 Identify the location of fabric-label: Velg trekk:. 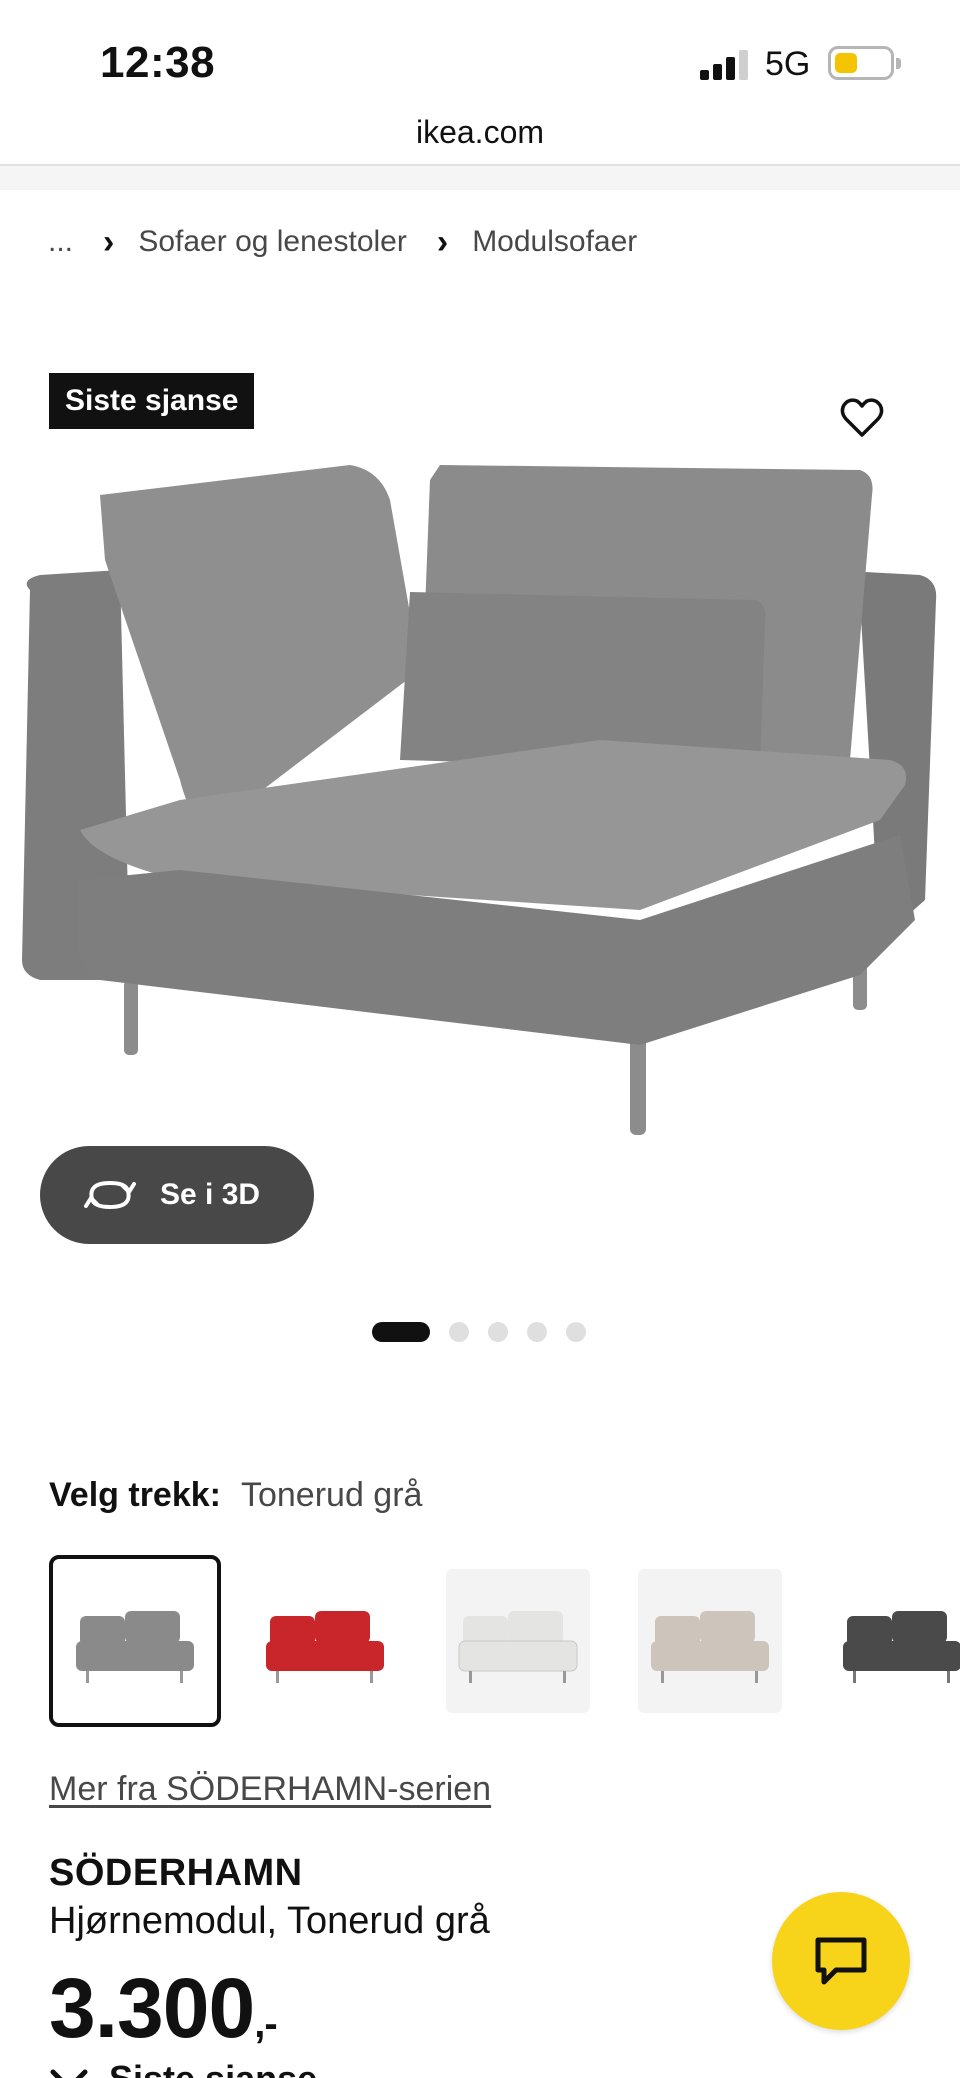
(135, 1495).